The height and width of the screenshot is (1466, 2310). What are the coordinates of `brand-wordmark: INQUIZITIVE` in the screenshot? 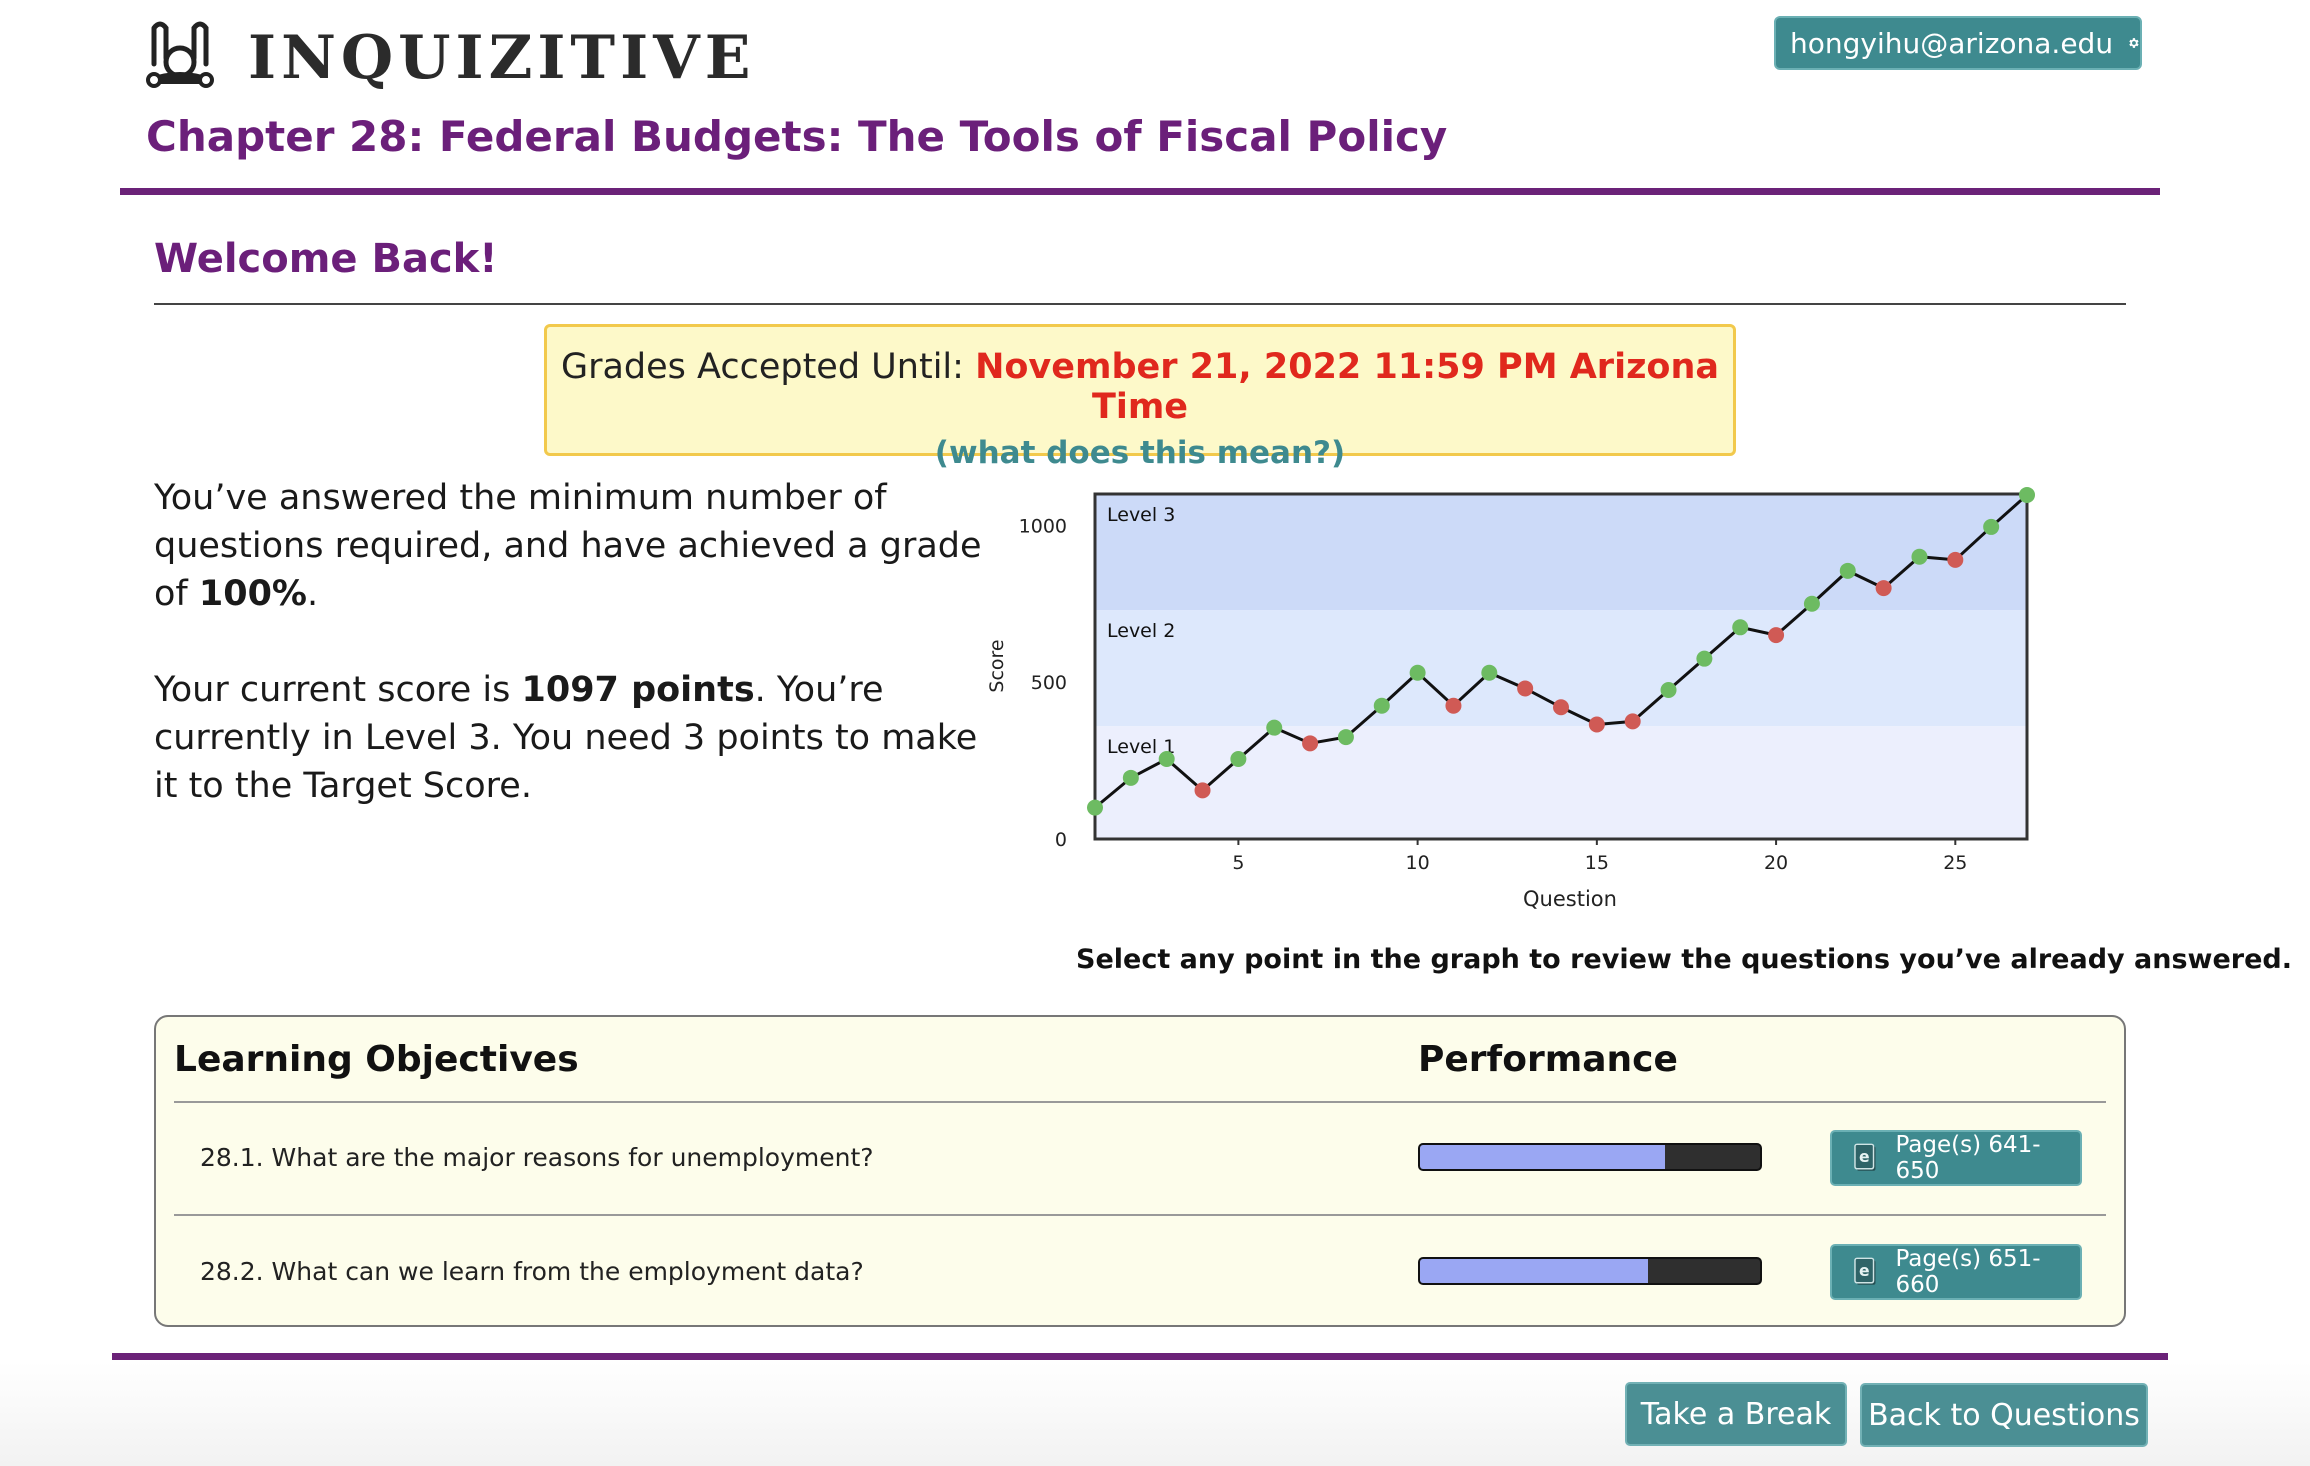 It's located at (502, 58).